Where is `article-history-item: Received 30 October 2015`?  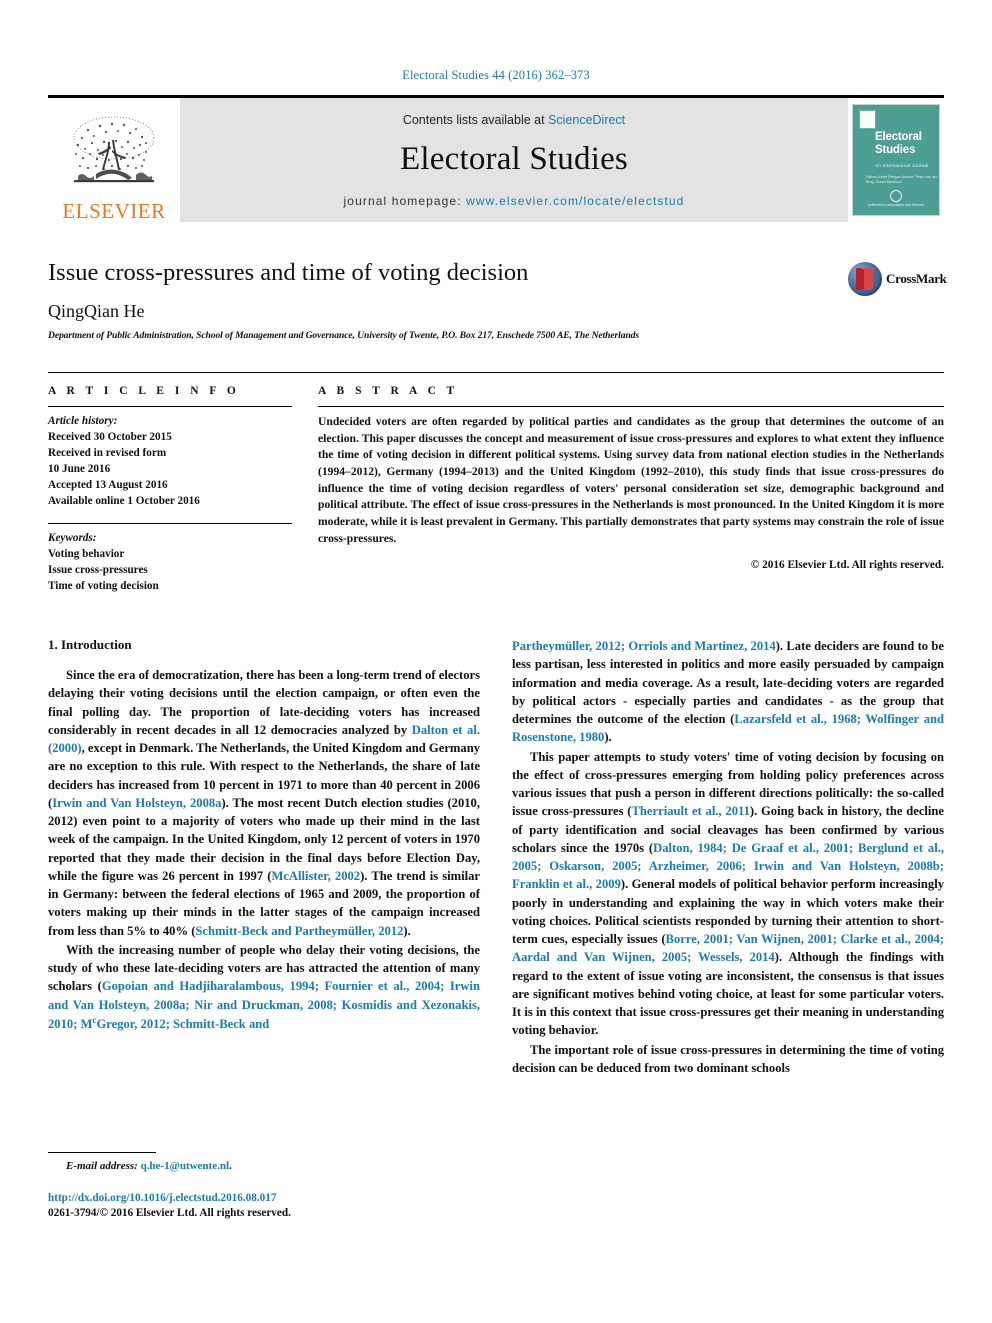 article-history-item: Received 30 October 2015 is located at coordinates (110, 436).